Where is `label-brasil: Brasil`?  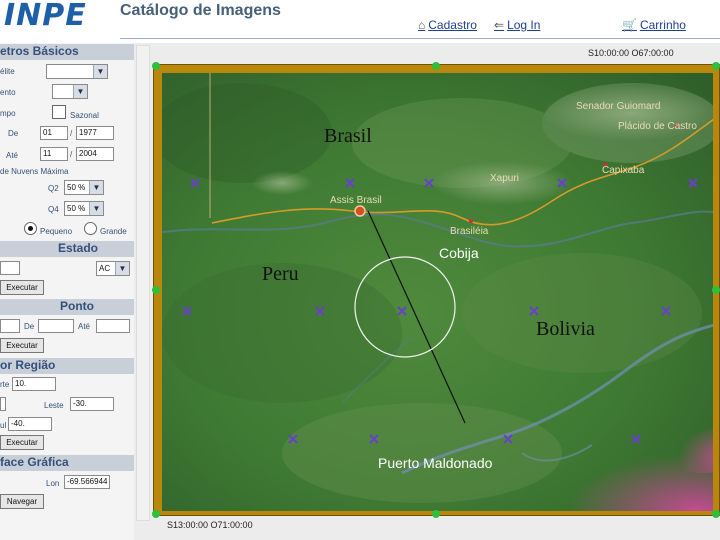 label-brasil: Brasil is located at coordinates (348, 136).